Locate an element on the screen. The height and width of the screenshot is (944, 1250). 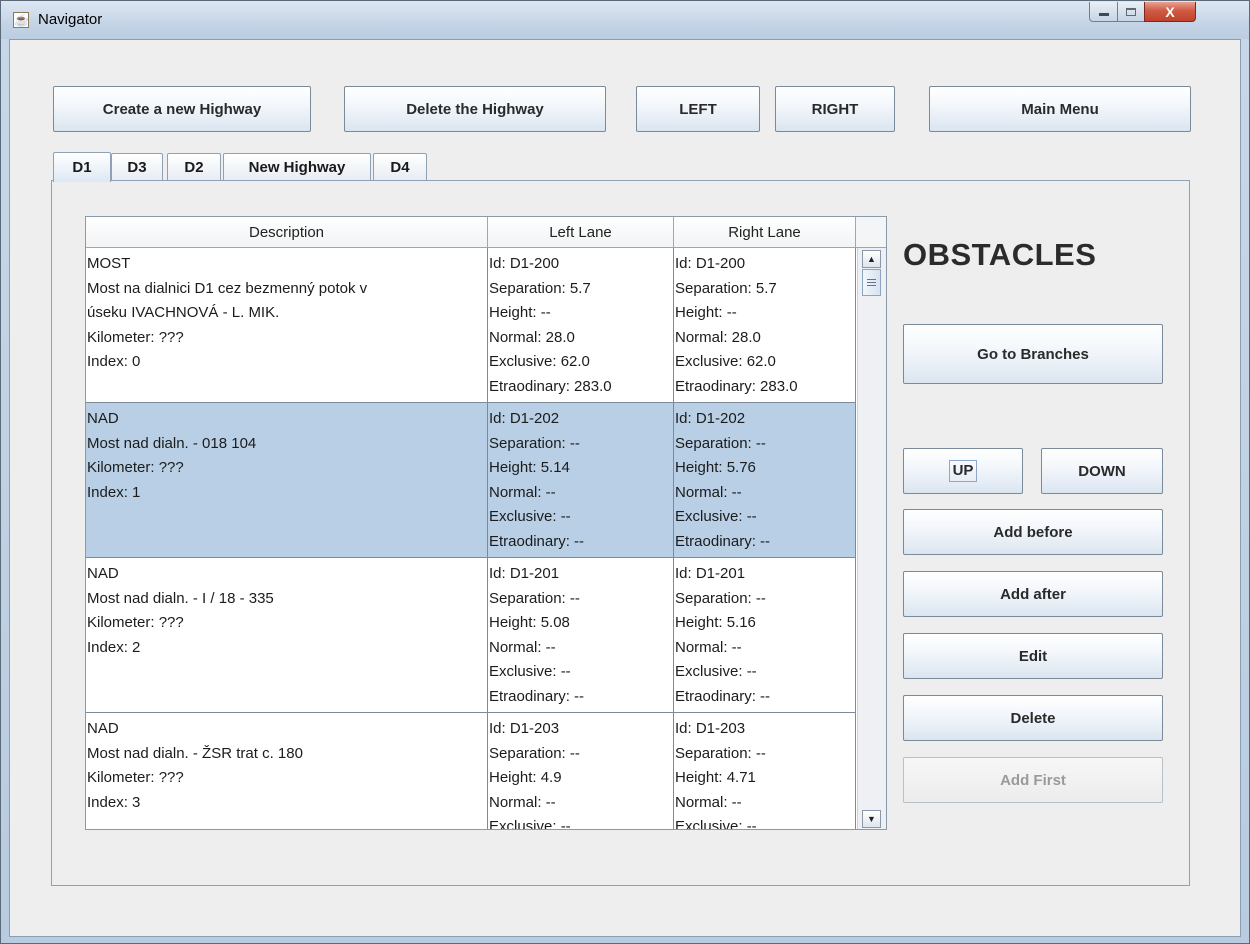
cell-line: Index: 1 is located at coordinates (114, 492).